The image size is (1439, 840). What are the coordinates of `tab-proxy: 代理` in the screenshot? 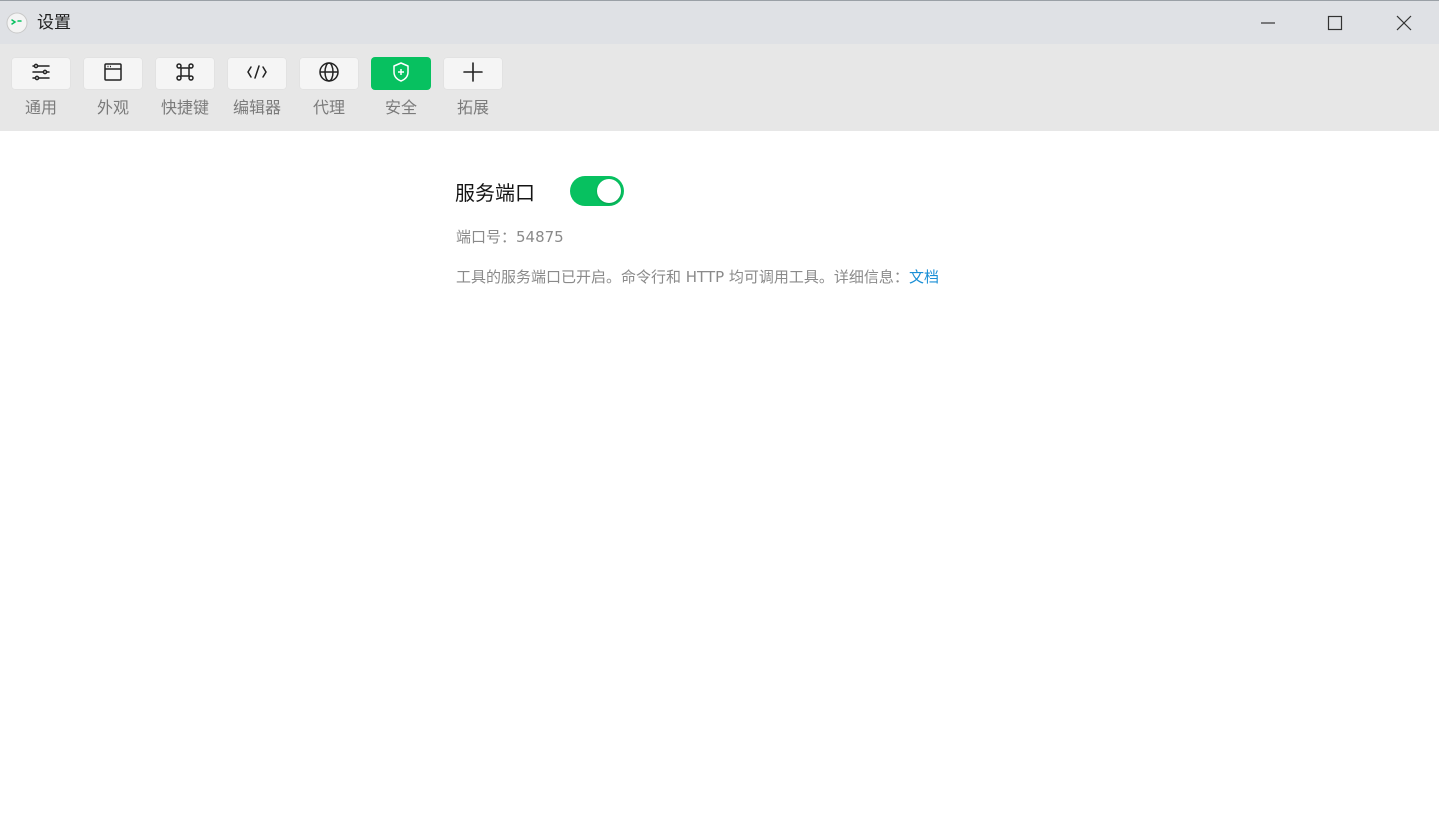 It's located at (329, 90).